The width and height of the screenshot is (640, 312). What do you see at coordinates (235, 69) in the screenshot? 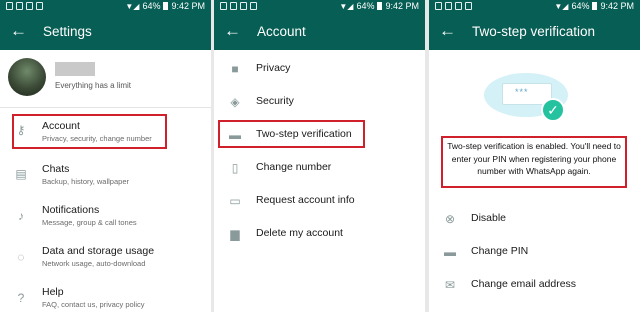
I see `lock-icon: ■` at bounding box center [235, 69].